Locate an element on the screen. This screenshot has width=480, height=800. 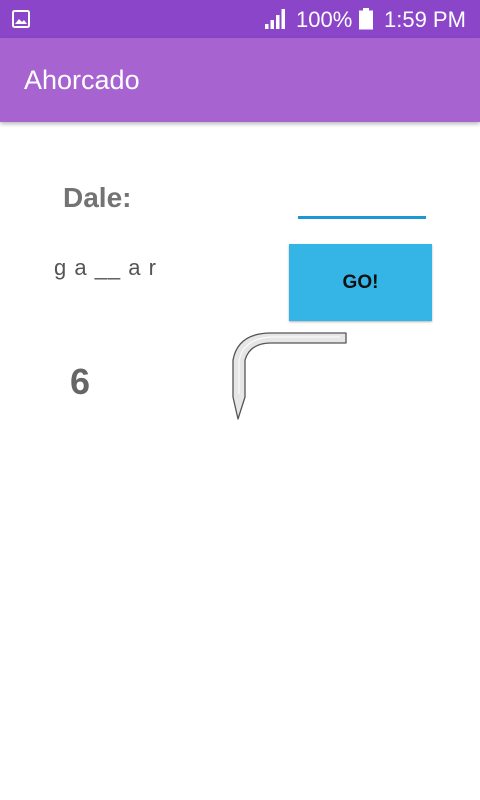
status-bar: 100% 1:59 PM is located at coordinates (240, 19).